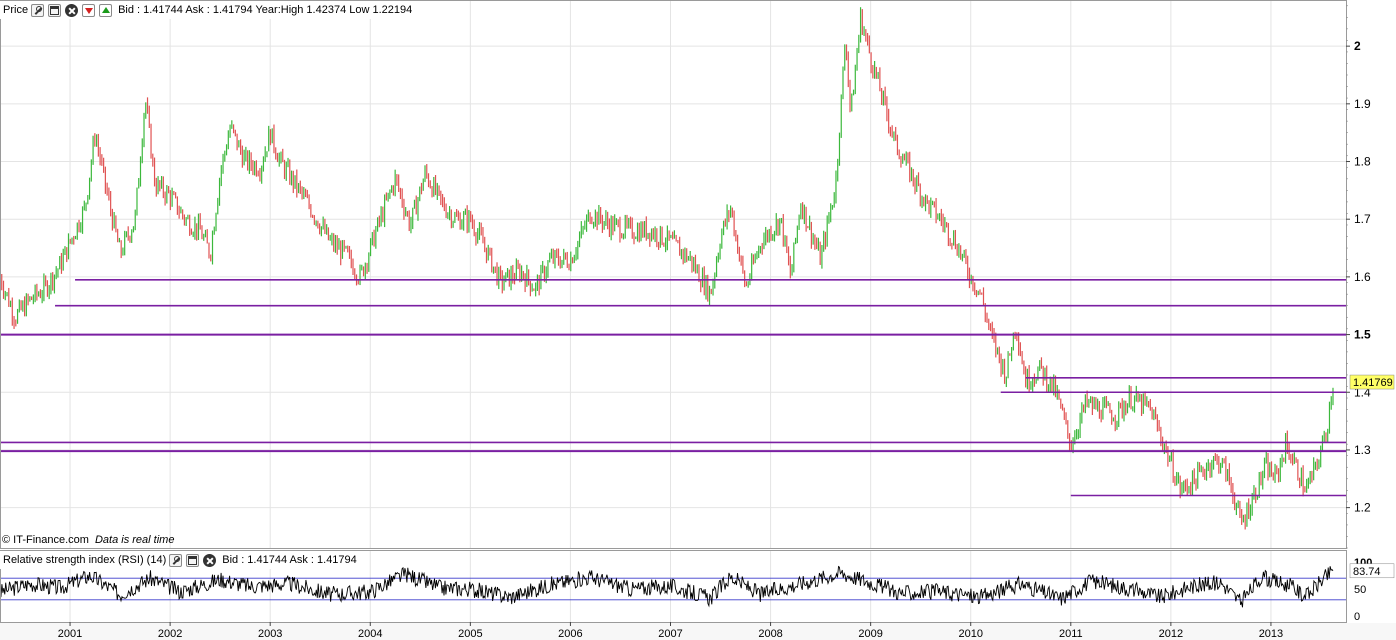 The image size is (1396, 640). What do you see at coordinates (210, 560) in the screenshot?
I see `rsi-close-icon` at bounding box center [210, 560].